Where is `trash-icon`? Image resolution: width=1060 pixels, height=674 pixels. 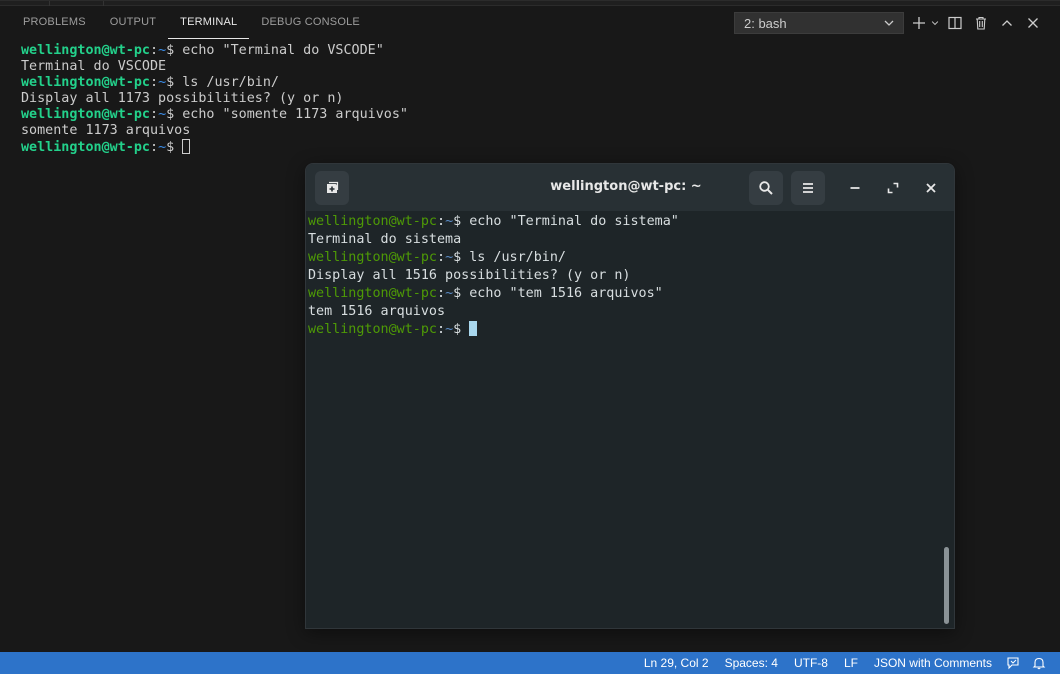 trash-icon is located at coordinates (981, 23).